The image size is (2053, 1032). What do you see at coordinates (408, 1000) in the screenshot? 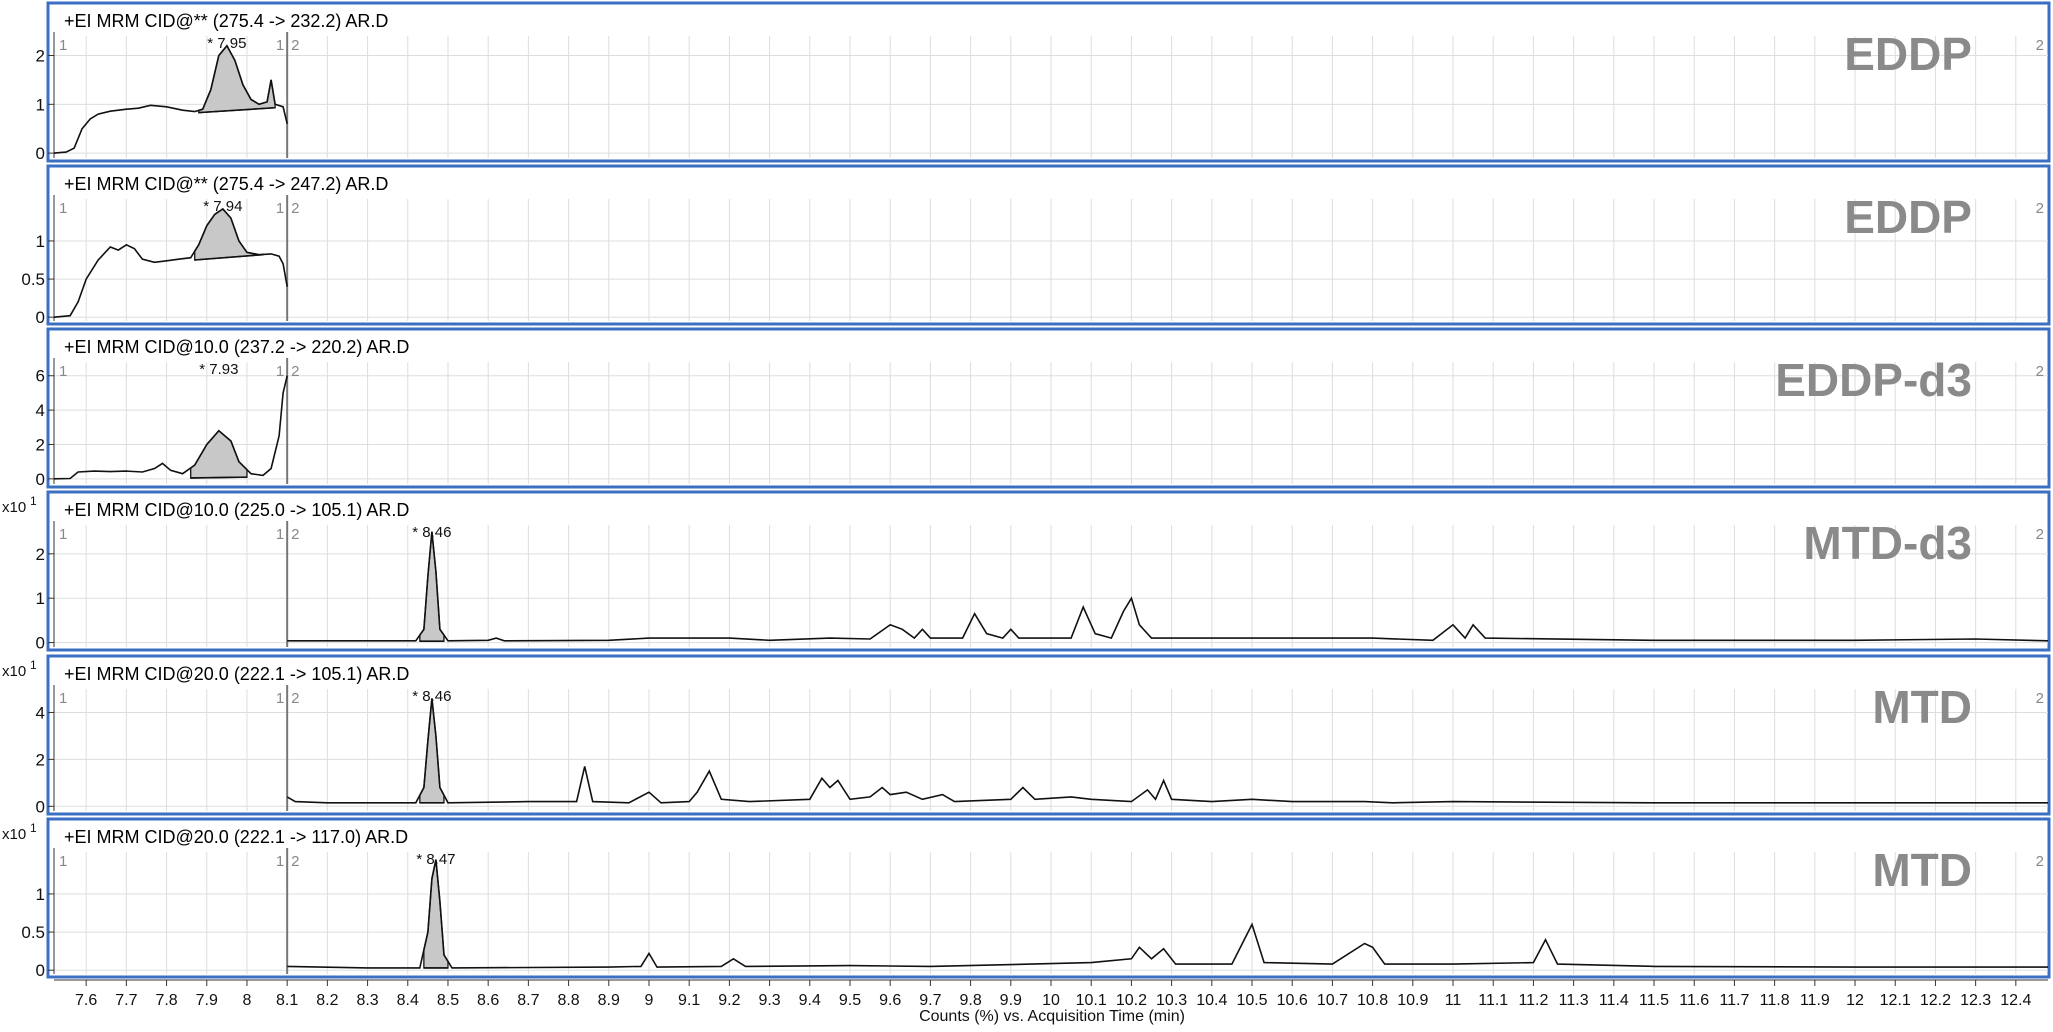
I see `x-tick-label: 8.4` at bounding box center [408, 1000].